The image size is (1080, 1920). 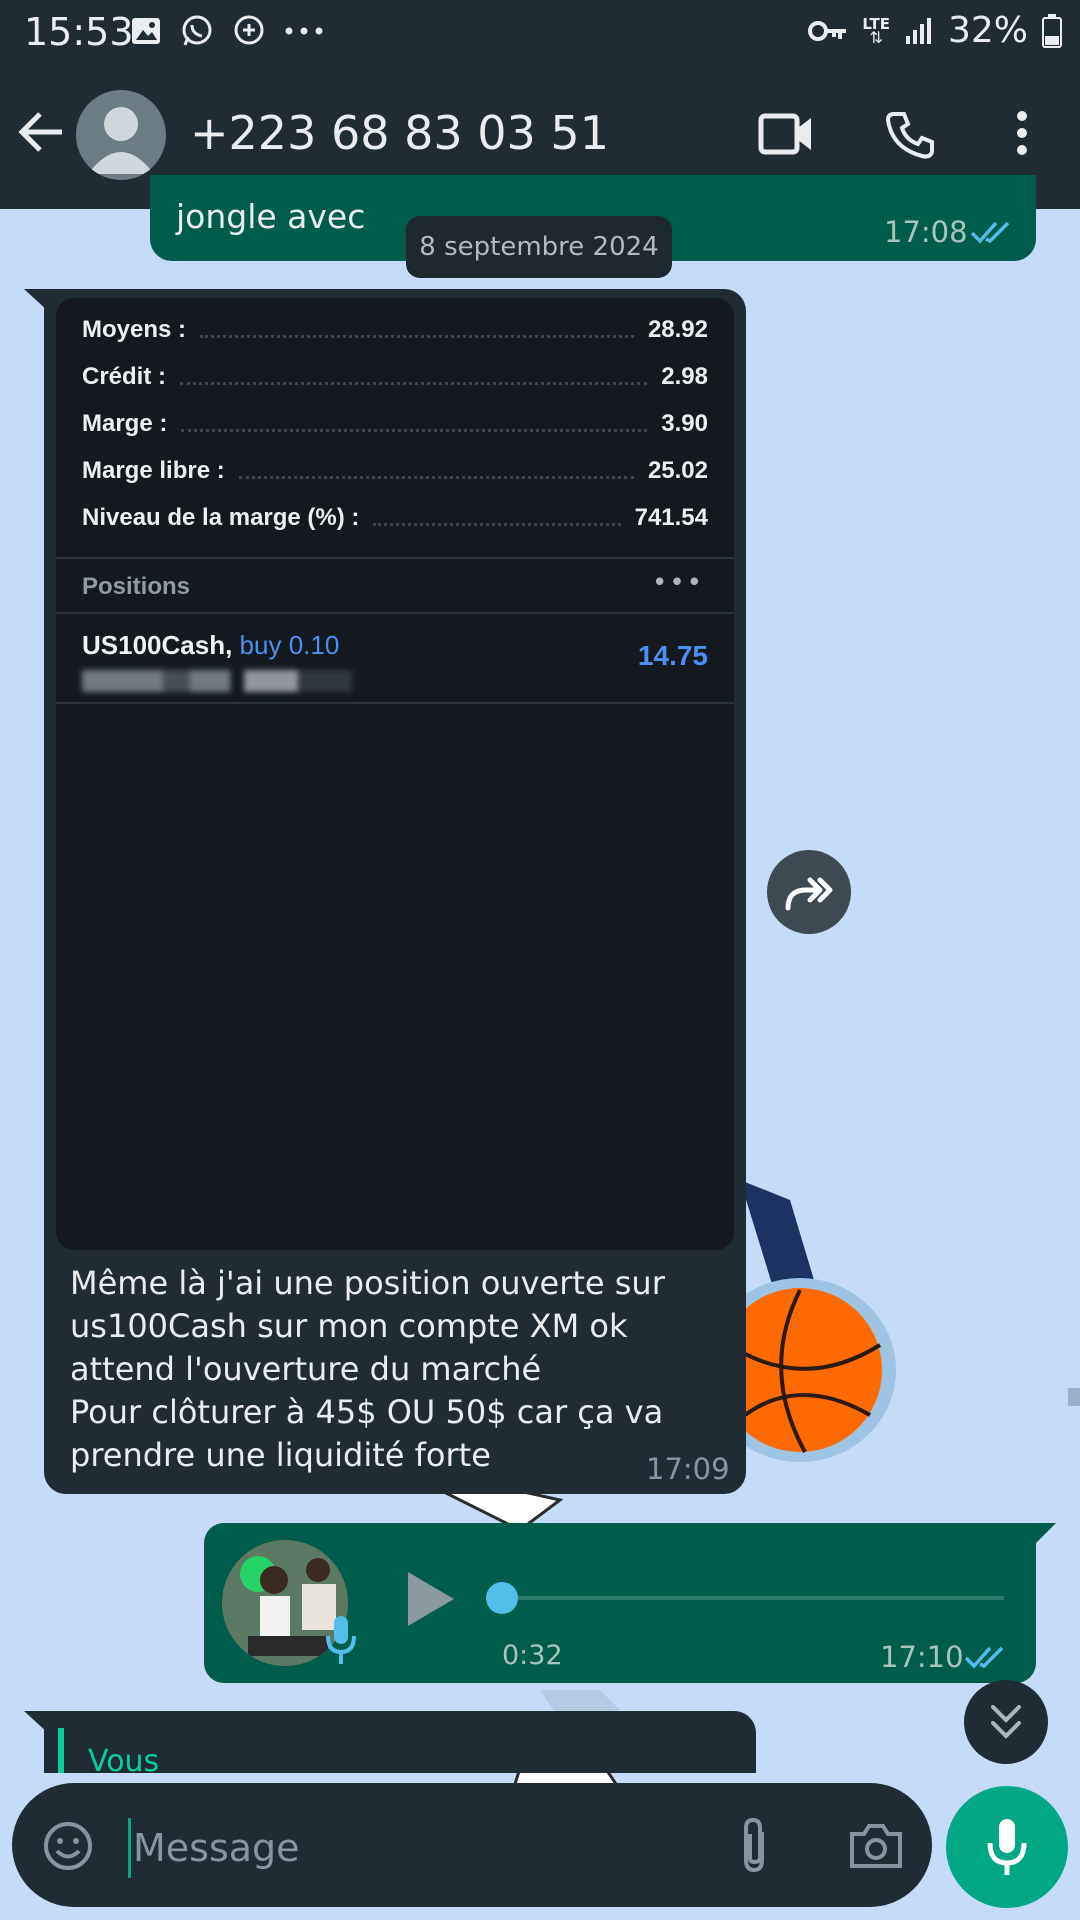 What do you see at coordinates (79, 32) in the screenshot?
I see `status-time: 15:53` at bounding box center [79, 32].